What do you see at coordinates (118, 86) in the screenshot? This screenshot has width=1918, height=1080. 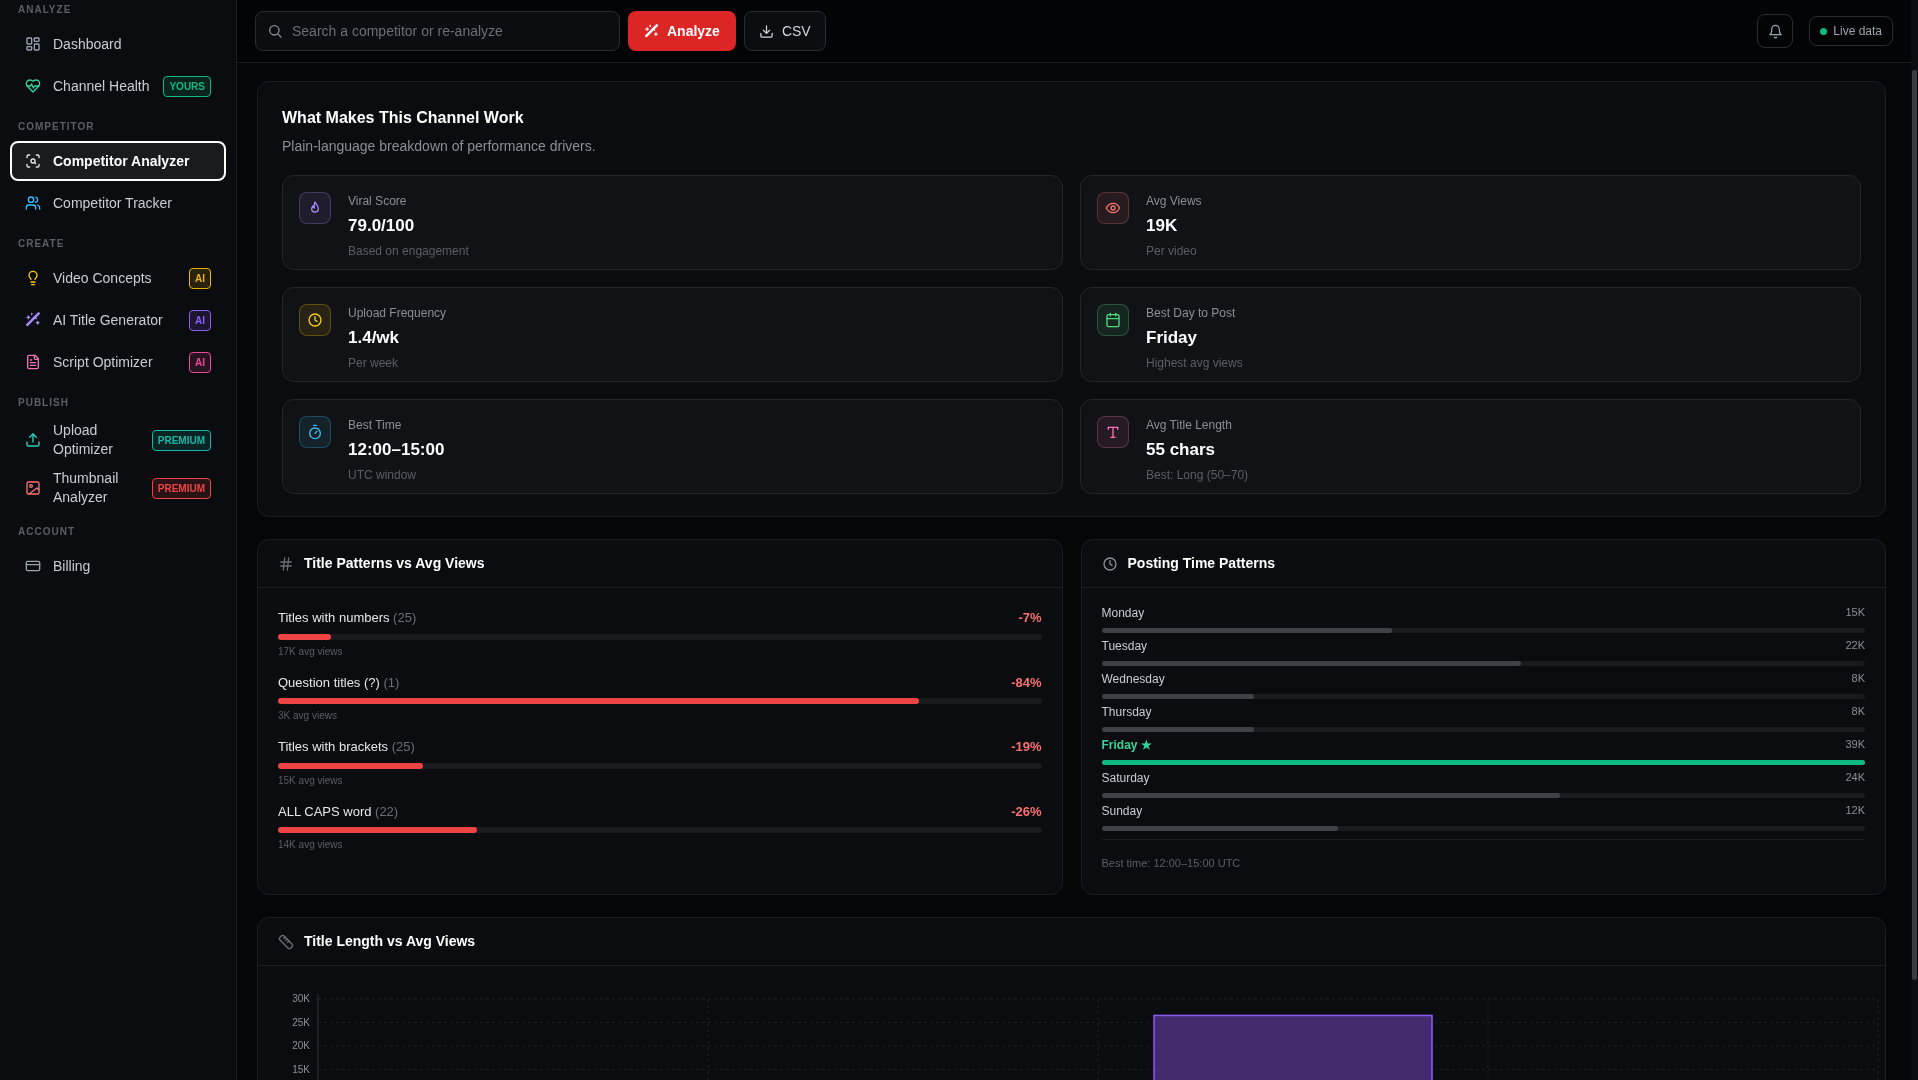 I see `sidebar-item: Channel Health YOURS` at bounding box center [118, 86].